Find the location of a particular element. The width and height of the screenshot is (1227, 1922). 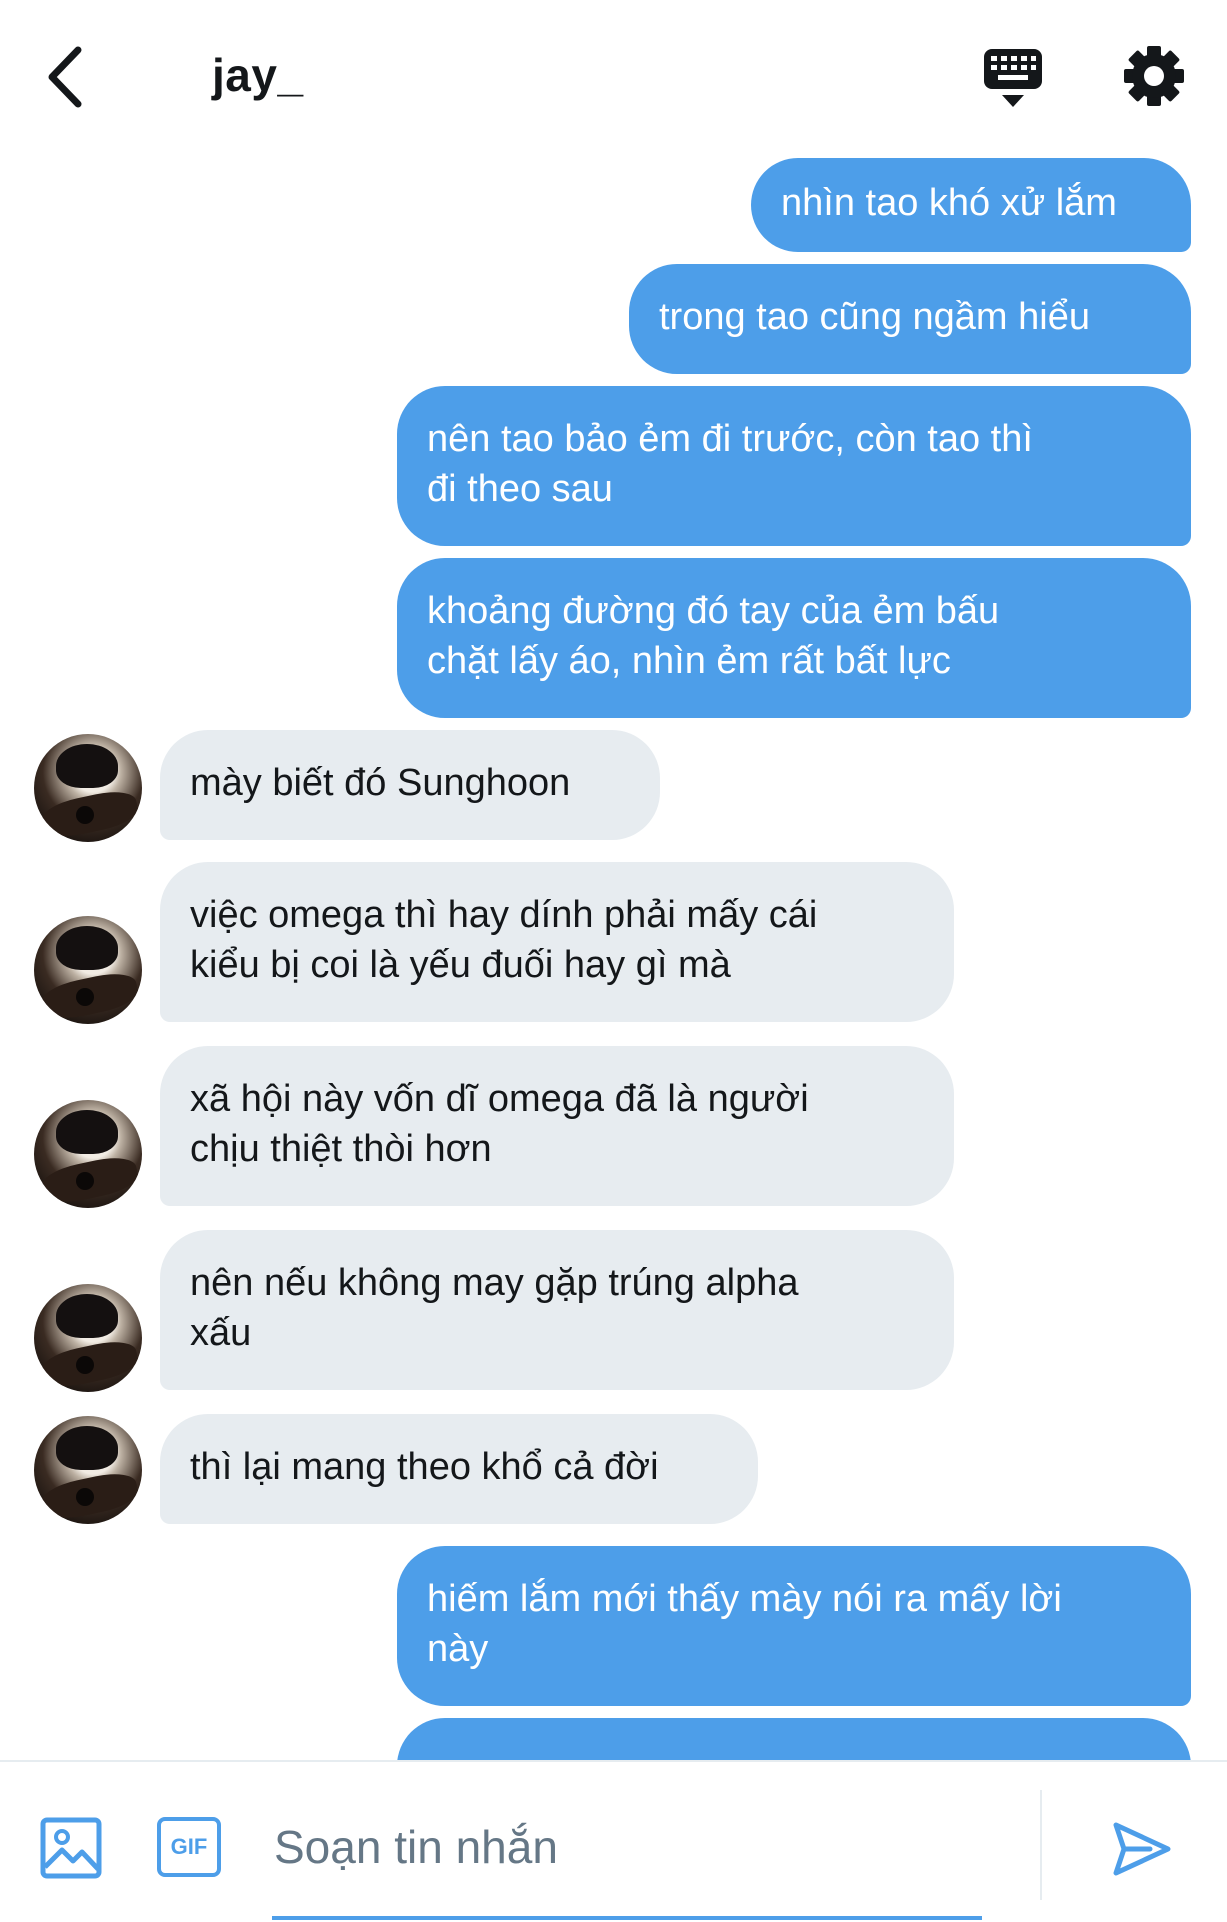

message-input is located at coordinates (629, 1847).